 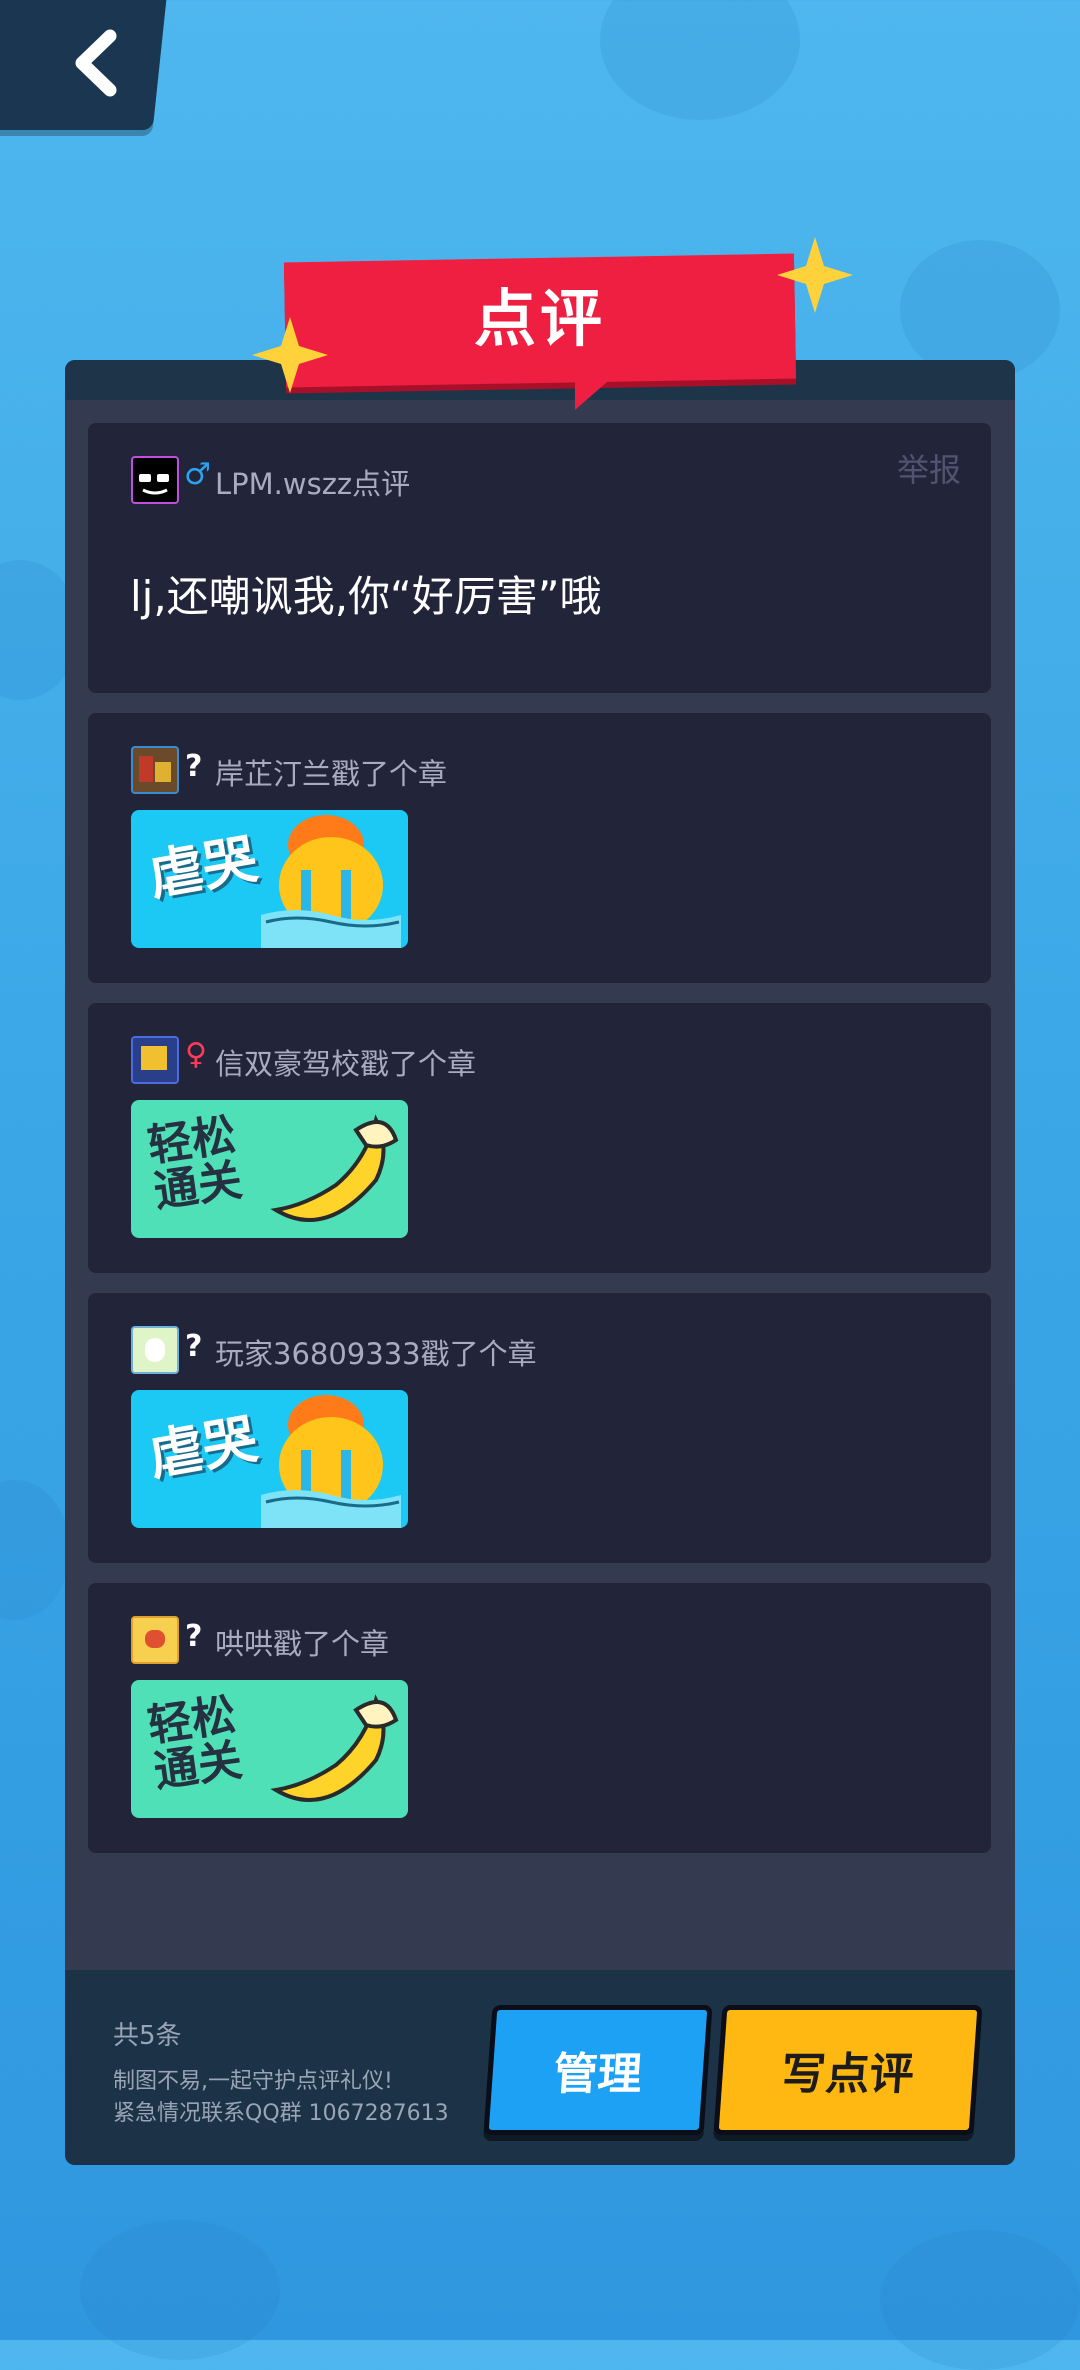 What do you see at coordinates (281, 2113) in the screenshot?
I see `contact-note: 紧急情况联系QQ群 1067287613` at bounding box center [281, 2113].